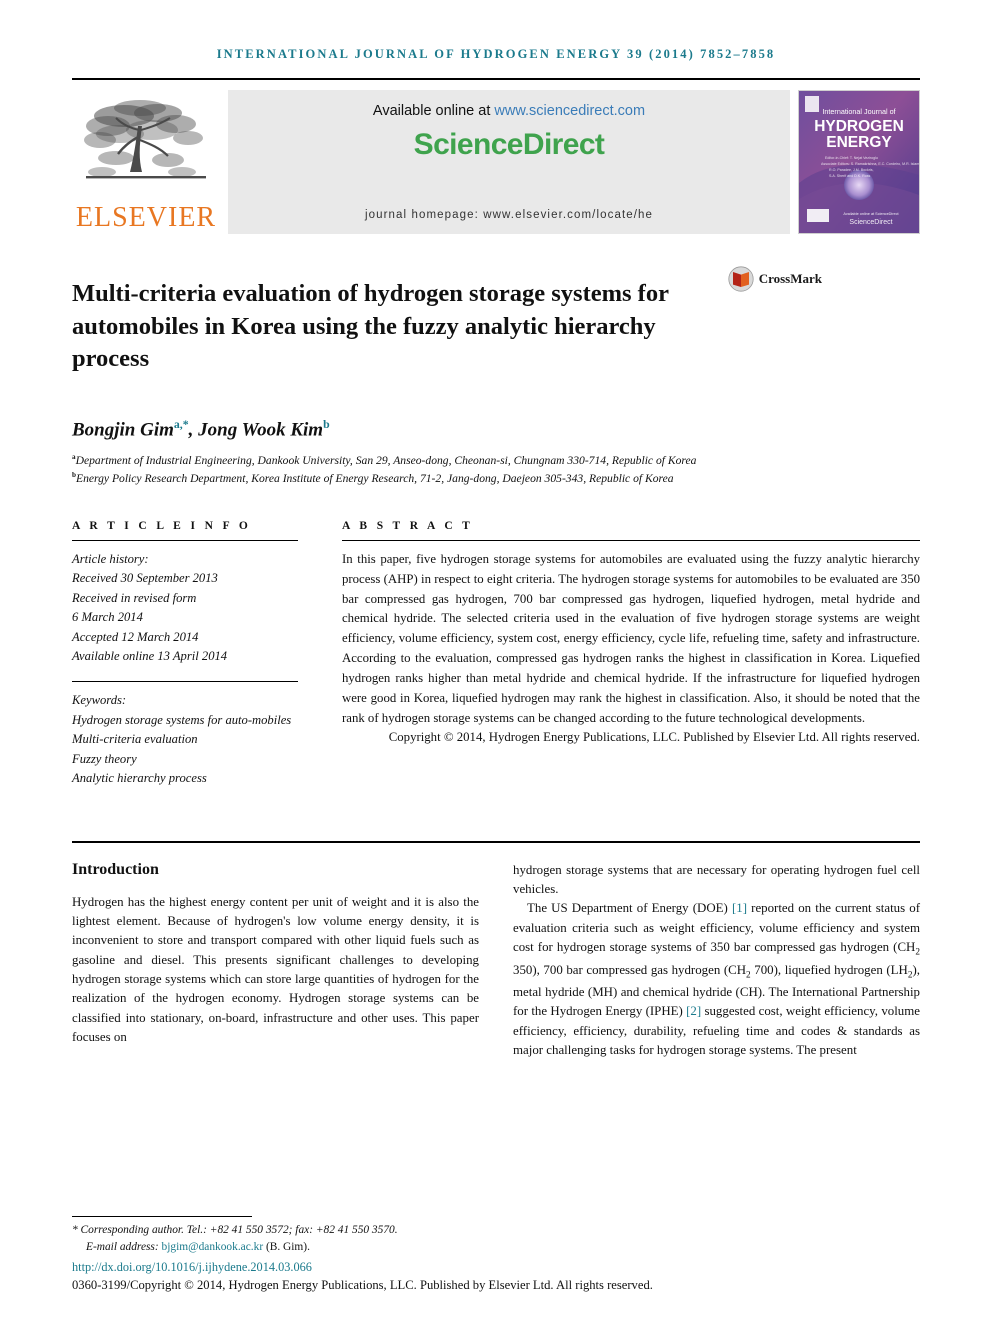 This screenshot has width=992, height=1323. Describe the element at coordinates (107, 617) in the screenshot. I see `history-item-2: 6 March 2014` at that location.